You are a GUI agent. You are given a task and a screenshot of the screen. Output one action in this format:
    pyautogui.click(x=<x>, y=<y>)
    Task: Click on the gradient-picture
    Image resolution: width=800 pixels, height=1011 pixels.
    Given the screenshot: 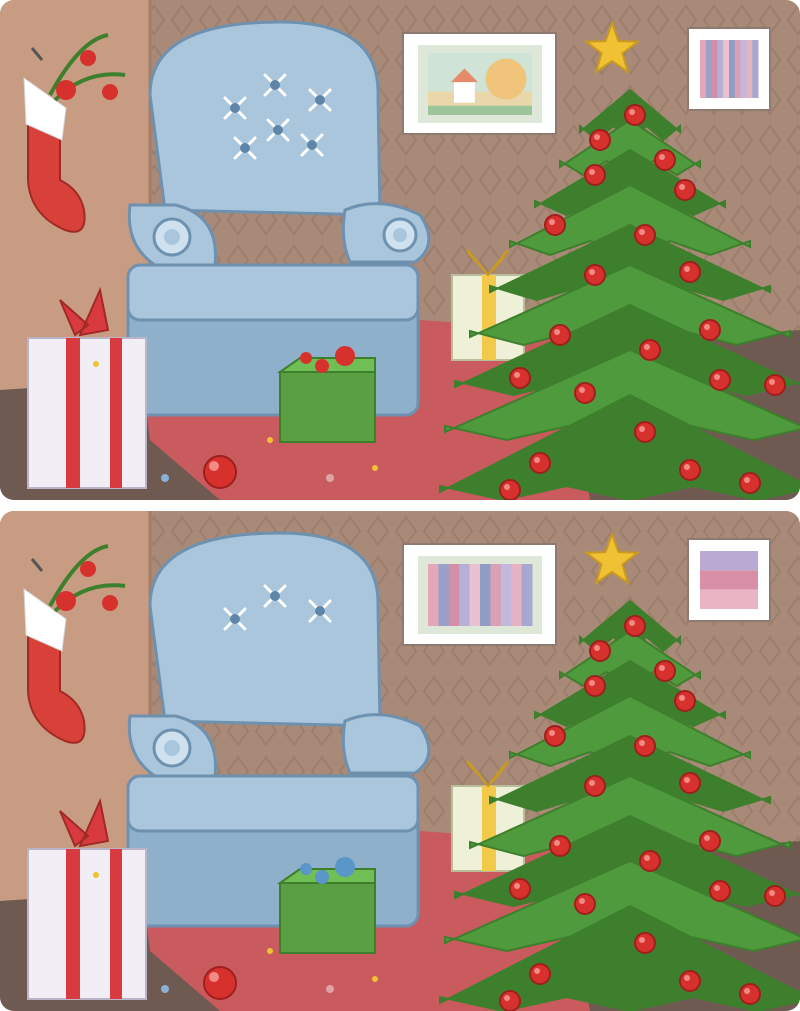 What is the action you would take?
    pyautogui.click(x=729, y=580)
    